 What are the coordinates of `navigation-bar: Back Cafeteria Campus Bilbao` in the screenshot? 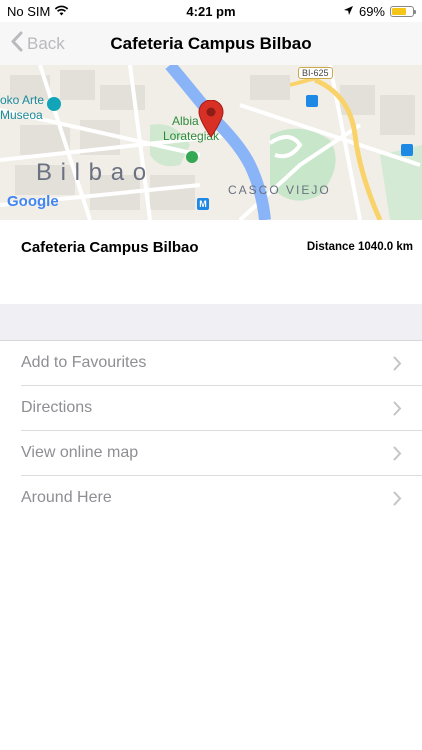 It's located at (211, 43).